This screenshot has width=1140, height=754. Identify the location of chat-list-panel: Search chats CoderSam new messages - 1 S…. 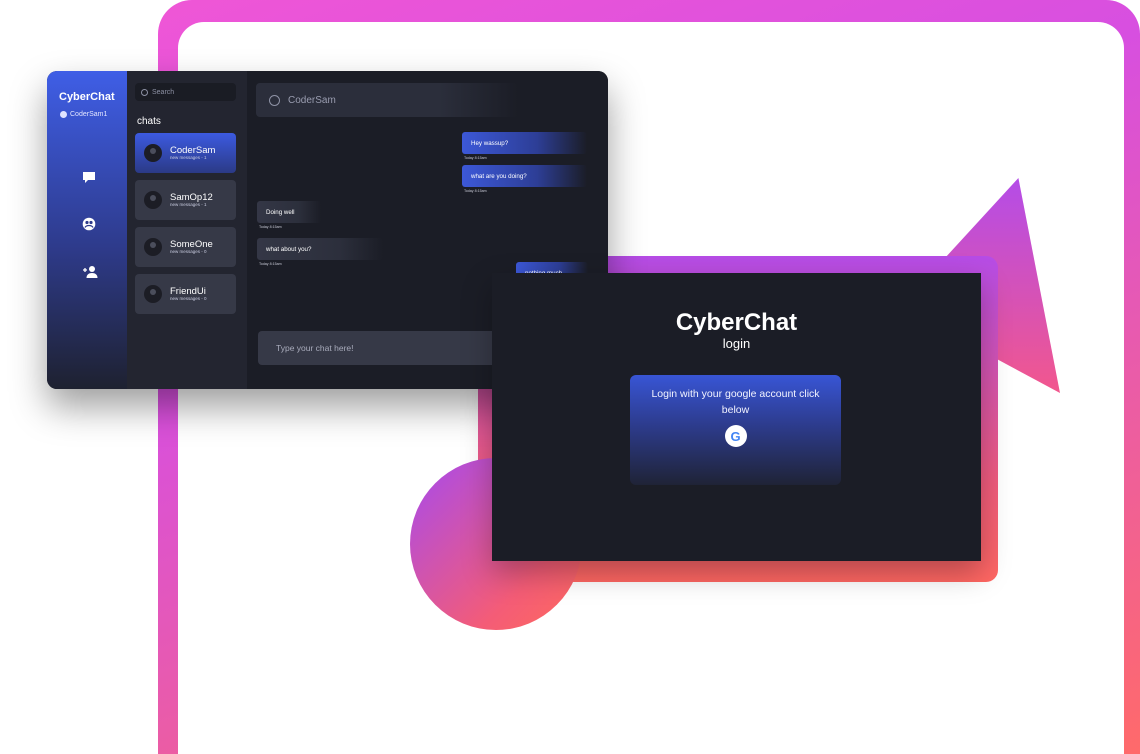
(223, 230).